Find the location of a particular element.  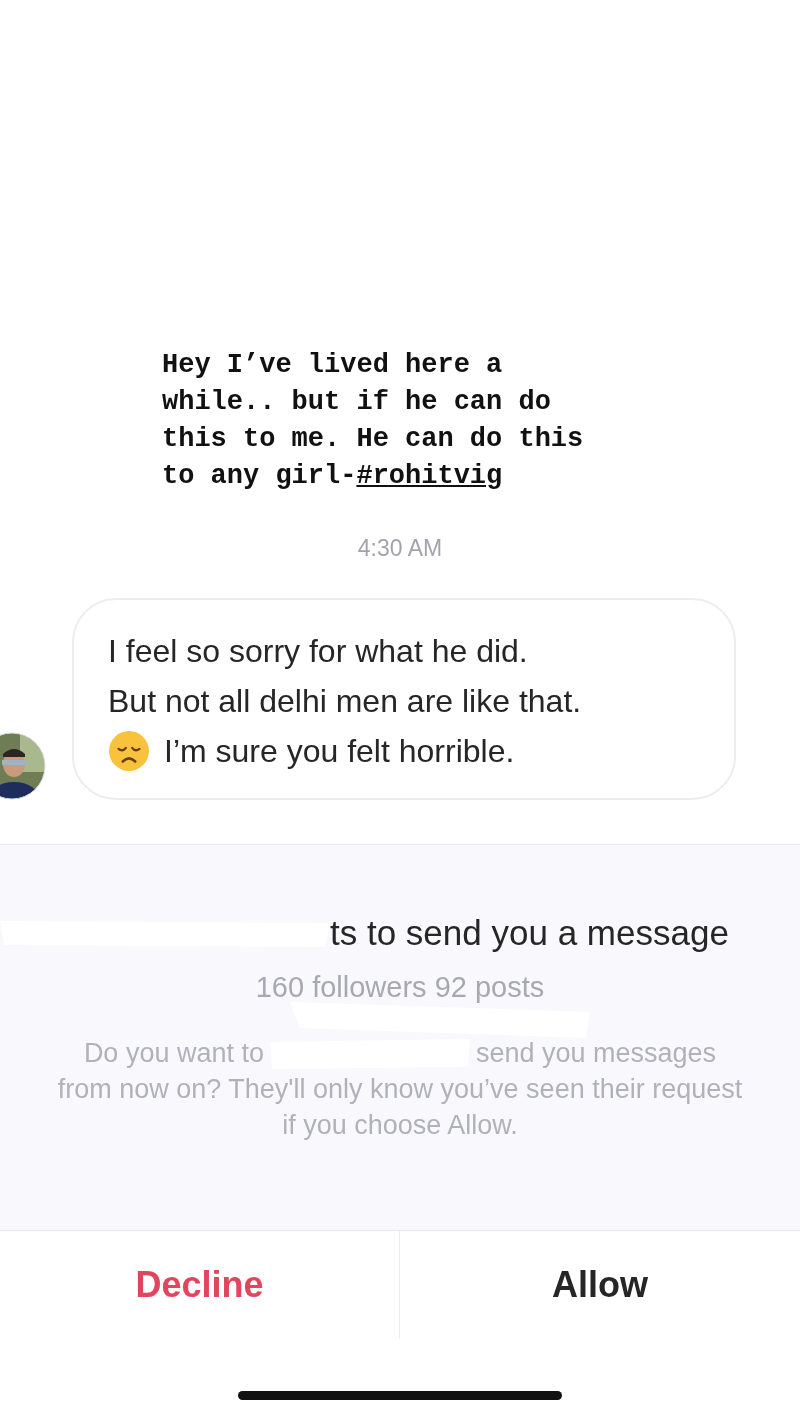

message-text: But not all delhi men are like that. is located at coordinates (345, 701).